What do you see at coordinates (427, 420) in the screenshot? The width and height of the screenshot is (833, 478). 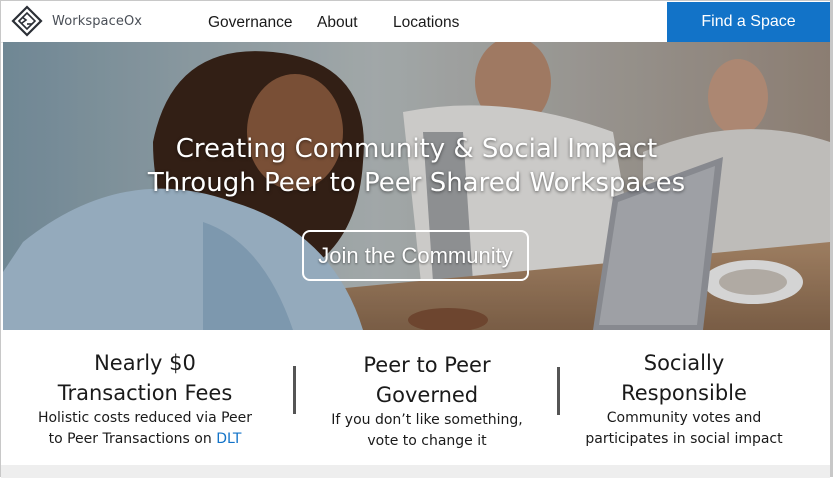 I see `feature-desc-line1: If you don’t like something,` at bounding box center [427, 420].